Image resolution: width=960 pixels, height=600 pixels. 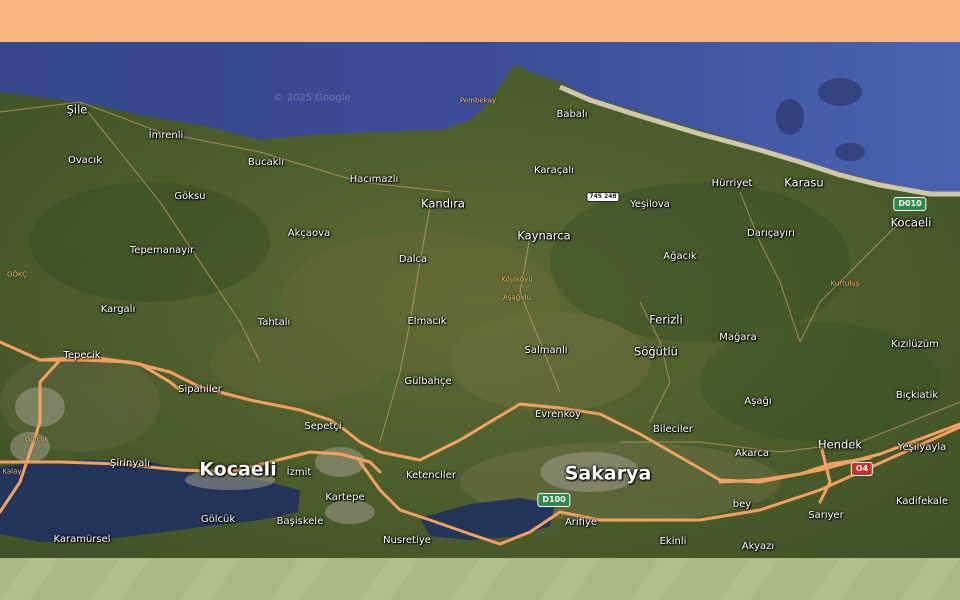 What do you see at coordinates (480, 21) in the screenshot?
I see `top-decorative-band` at bounding box center [480, 21].